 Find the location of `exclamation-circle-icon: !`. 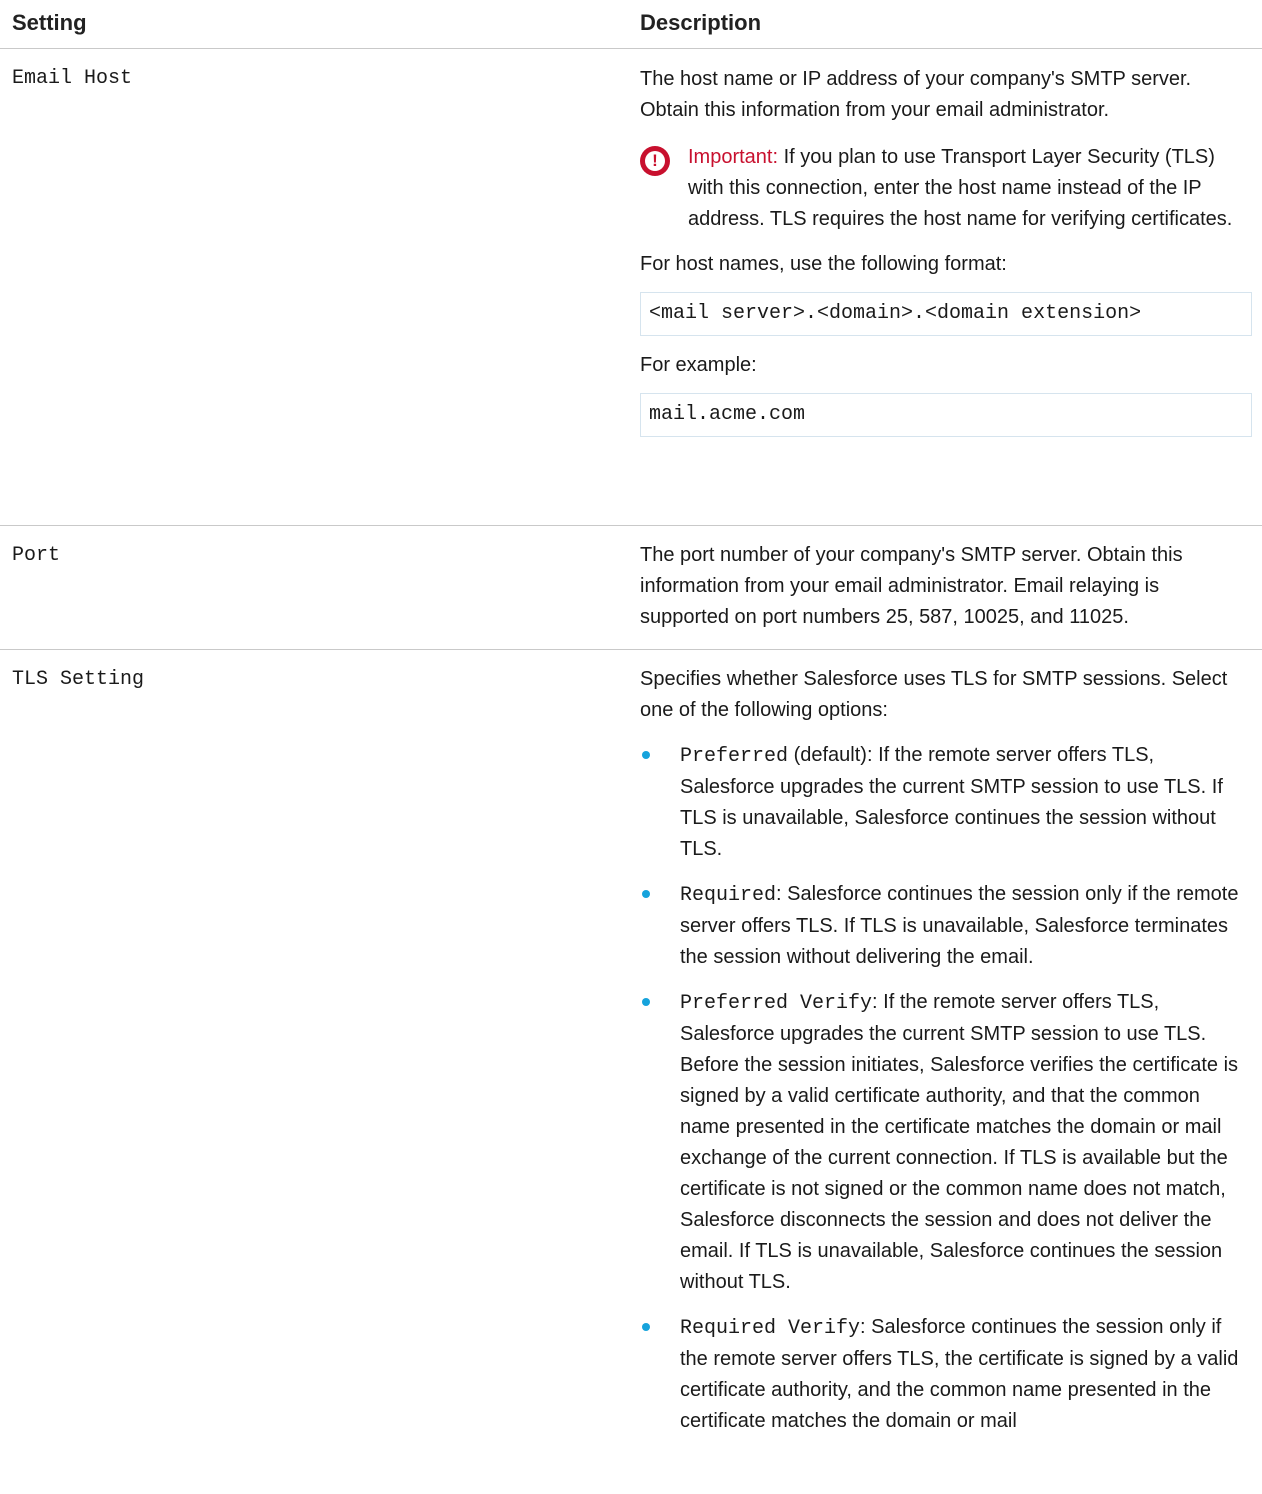

exclamation-circle-icon: ! is located at coordinates (655, 161).